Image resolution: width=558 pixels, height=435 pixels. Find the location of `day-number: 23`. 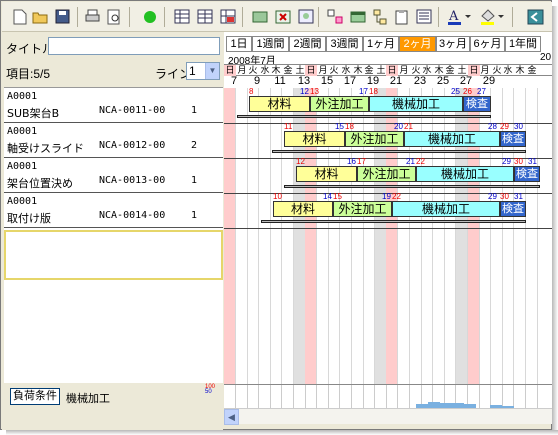

day-number: 23 is located at coordinates (420, 81).